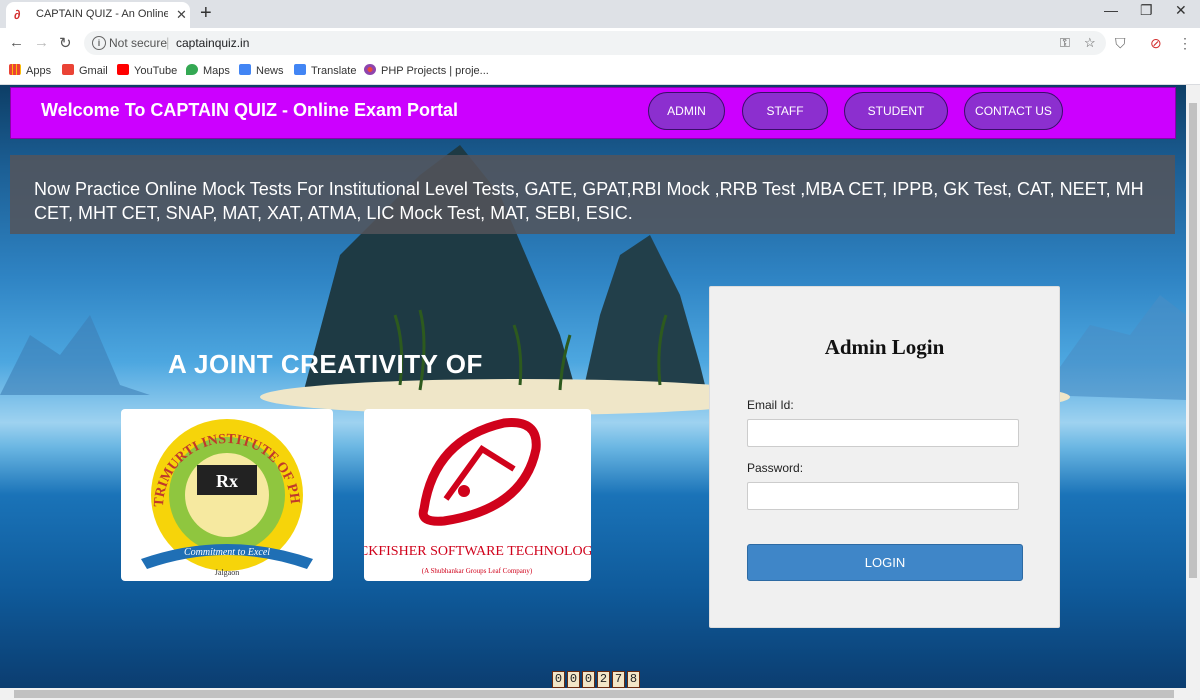  Describe the element at coordinates (156, 71) in the screenshot. I see `bookmark-label: YouTube` at that location.